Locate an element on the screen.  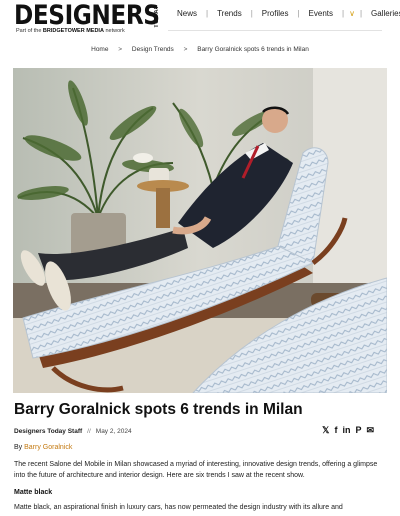
article-meta: Designers Today Staff // May 2, 2024 is located at coordinates (73, 431).